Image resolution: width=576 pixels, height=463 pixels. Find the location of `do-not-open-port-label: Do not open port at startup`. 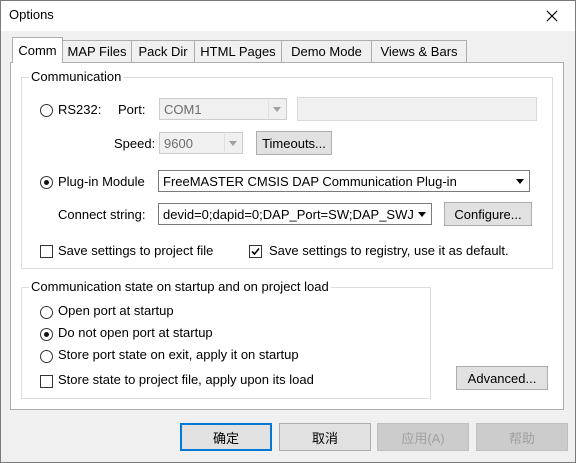

do-not-open-port-label: Do not open port at startup is located at coordinates (135, 332).